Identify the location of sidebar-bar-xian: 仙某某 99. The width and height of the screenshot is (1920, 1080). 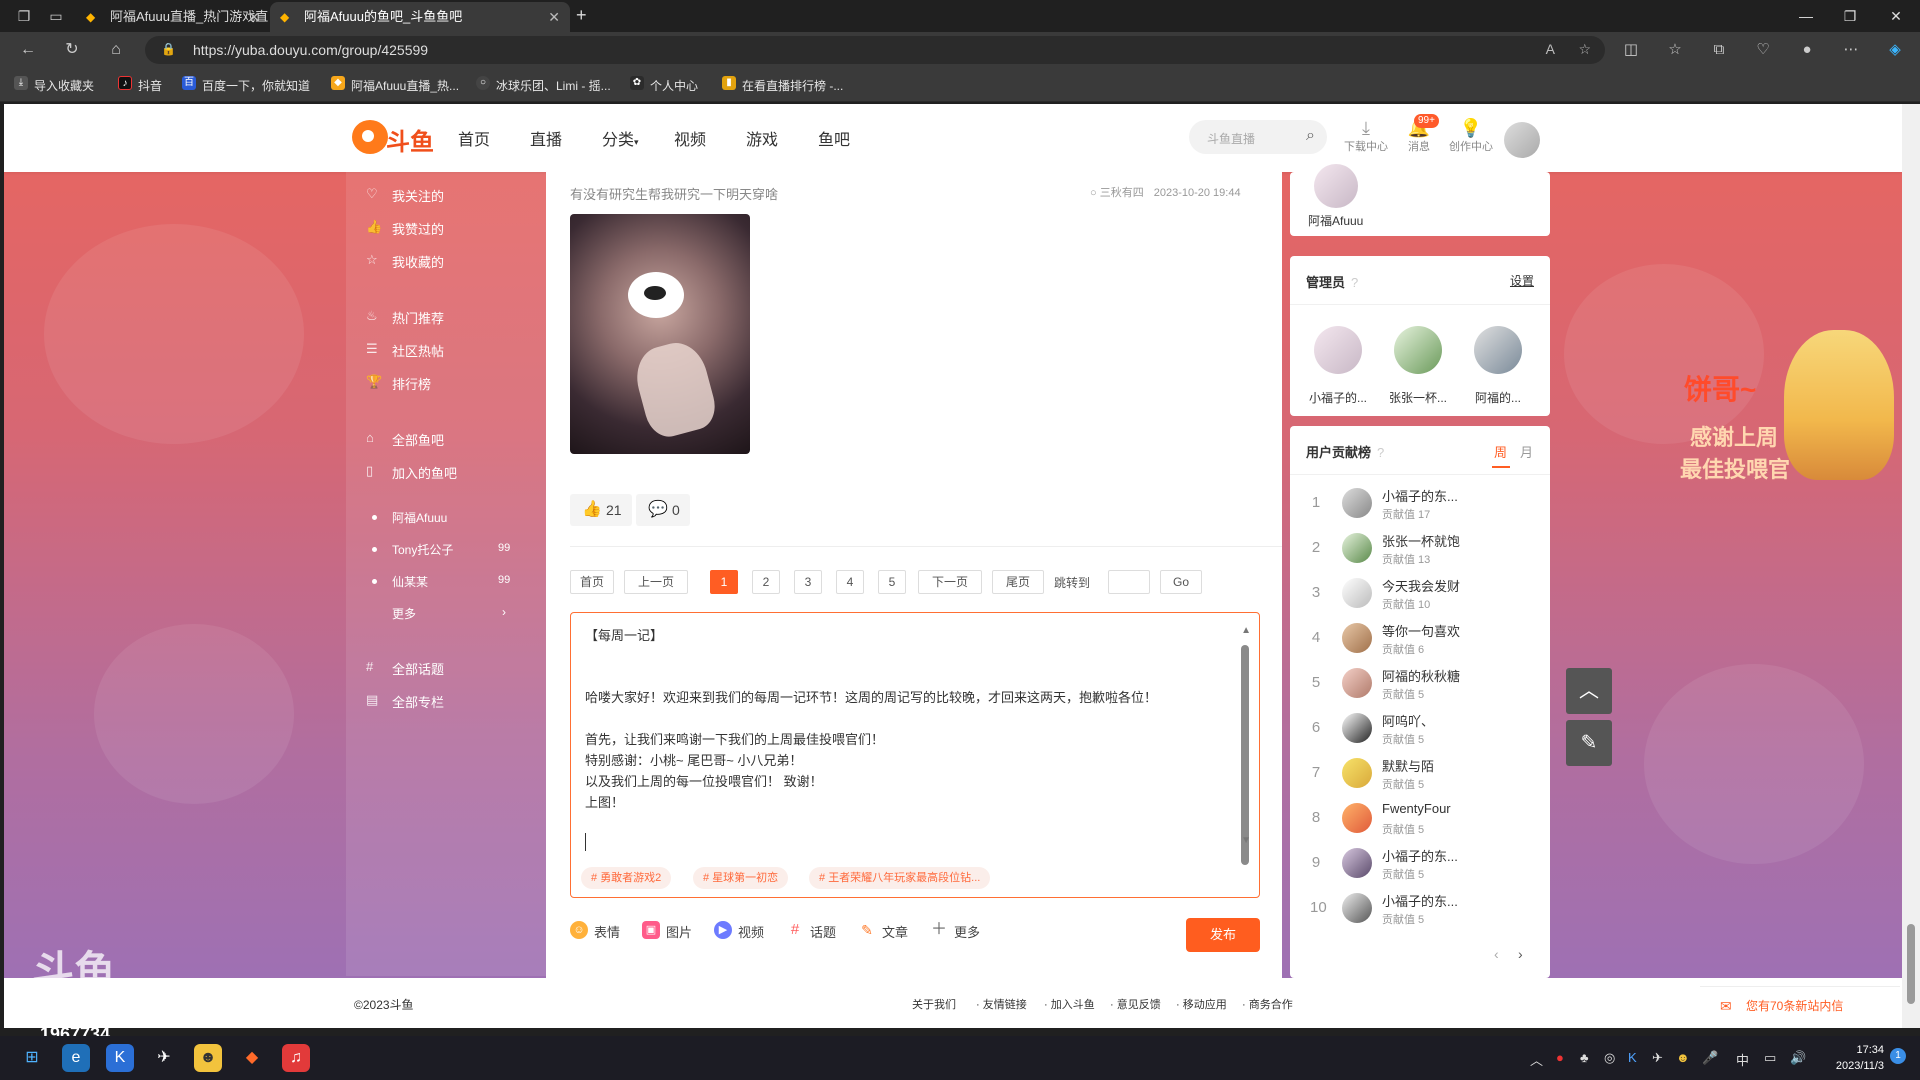
(438, 581).